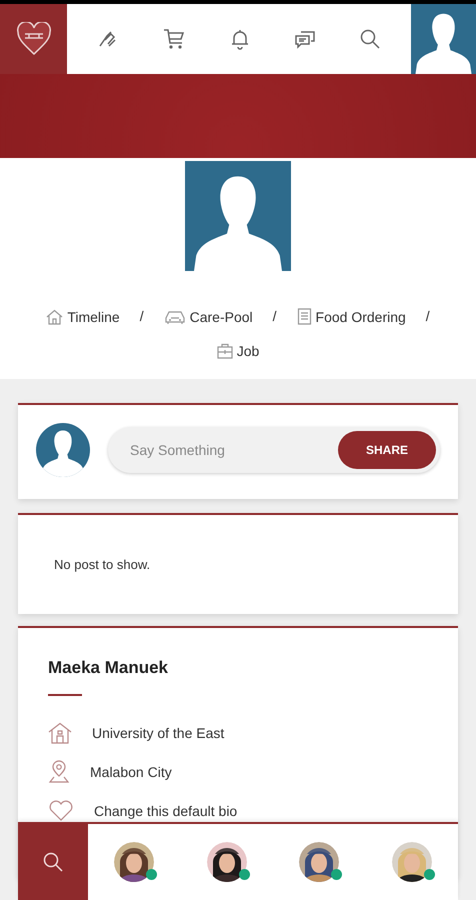  What do you see at coordinates (351, 316) in the screenshot?
I see `profile-link: Food Ordering` at bounding box center [351, 316].